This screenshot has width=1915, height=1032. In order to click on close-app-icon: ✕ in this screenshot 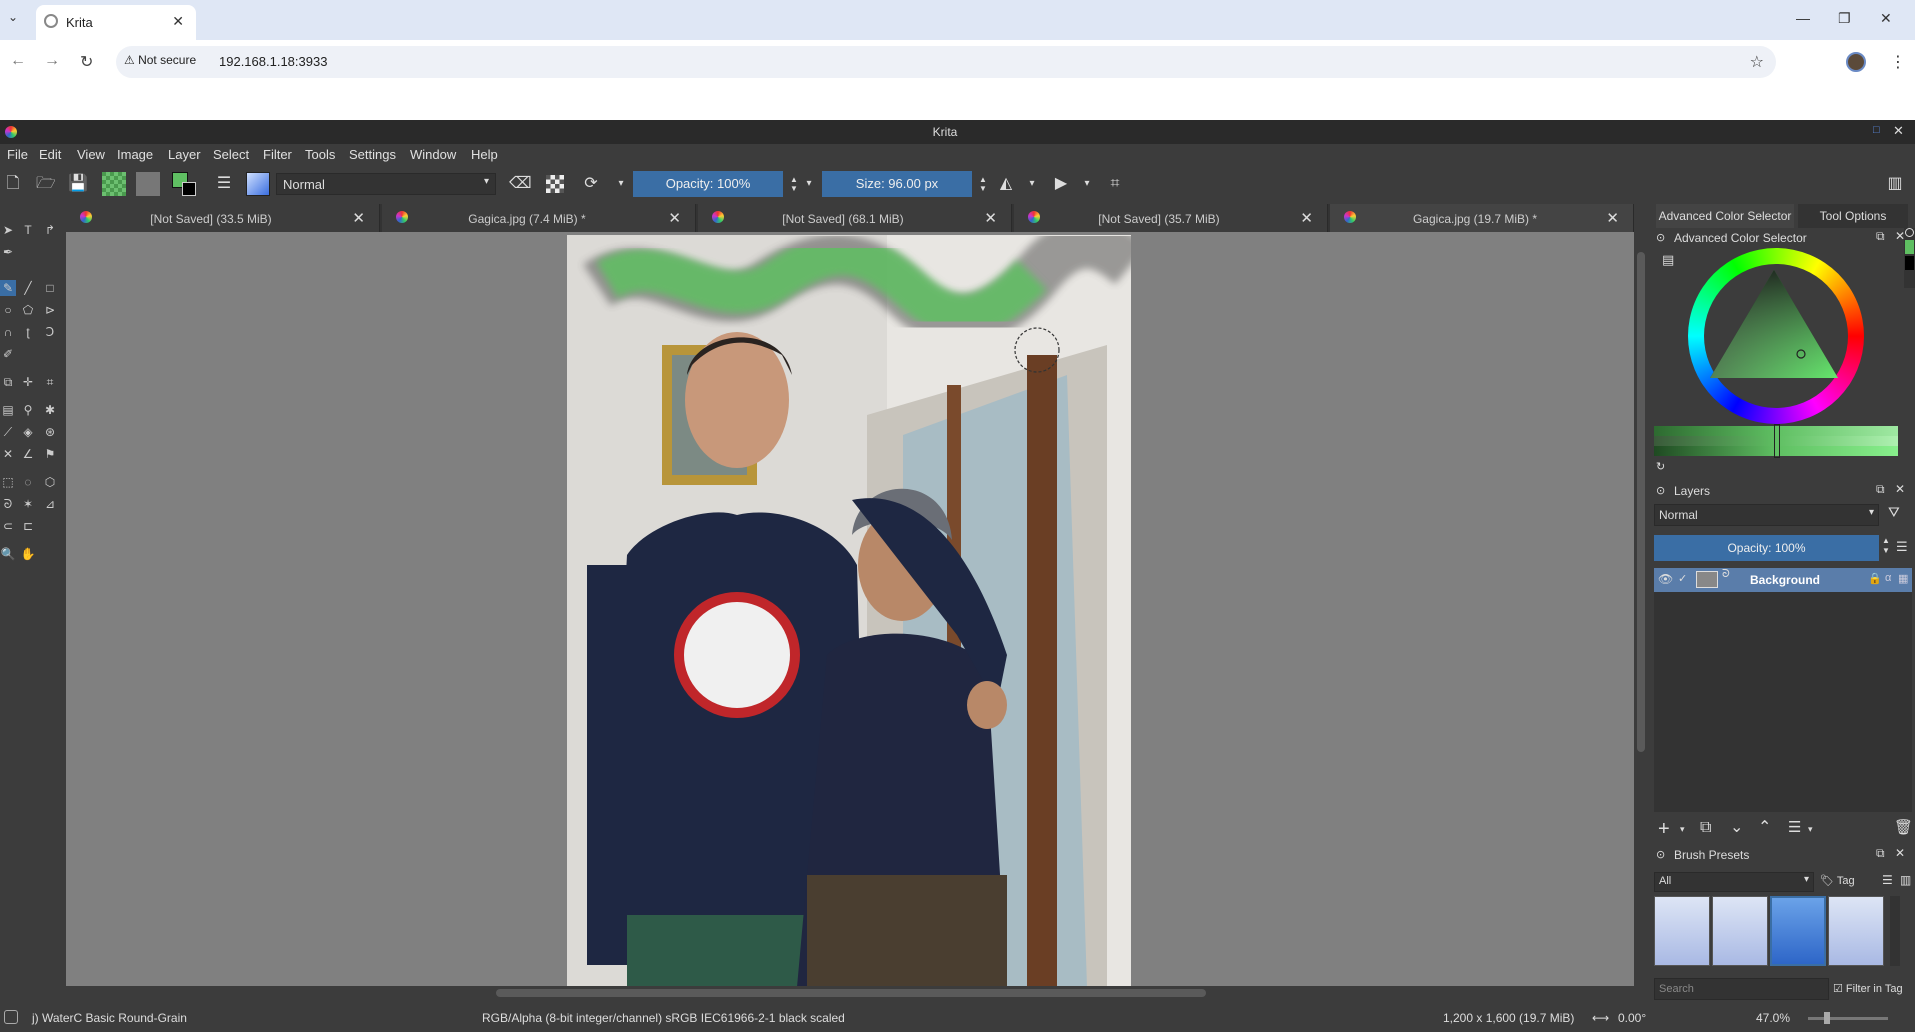, I will do `click(1898, 131)`.